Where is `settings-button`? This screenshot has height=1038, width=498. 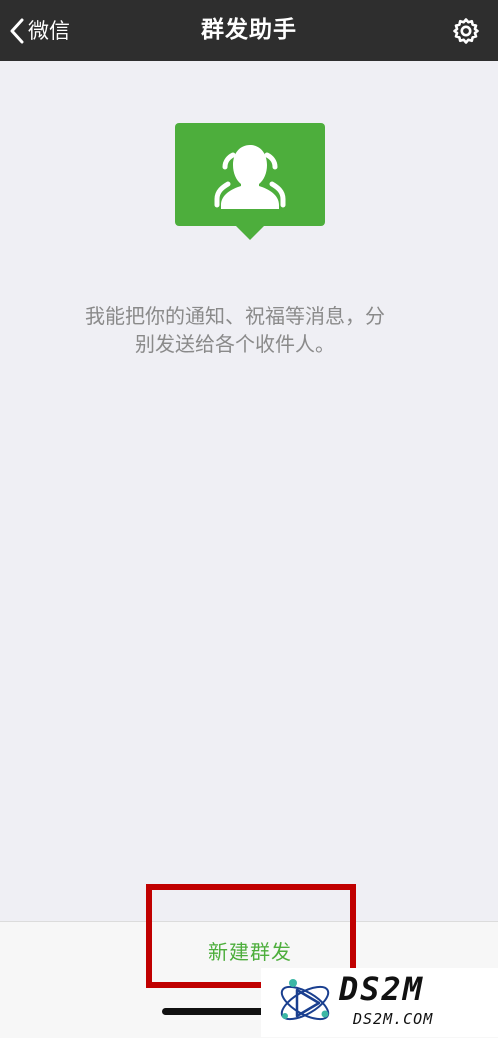 settings-button is located at coordinates (466, 31).